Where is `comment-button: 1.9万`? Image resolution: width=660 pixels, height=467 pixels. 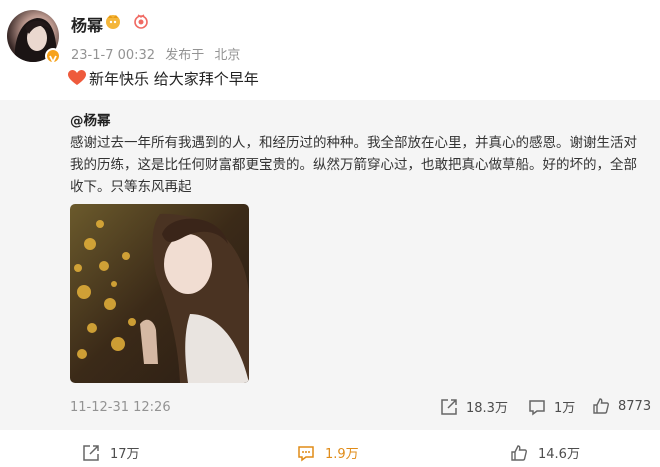 comment-button: 1.9万 is located at coordinates (328, 452).